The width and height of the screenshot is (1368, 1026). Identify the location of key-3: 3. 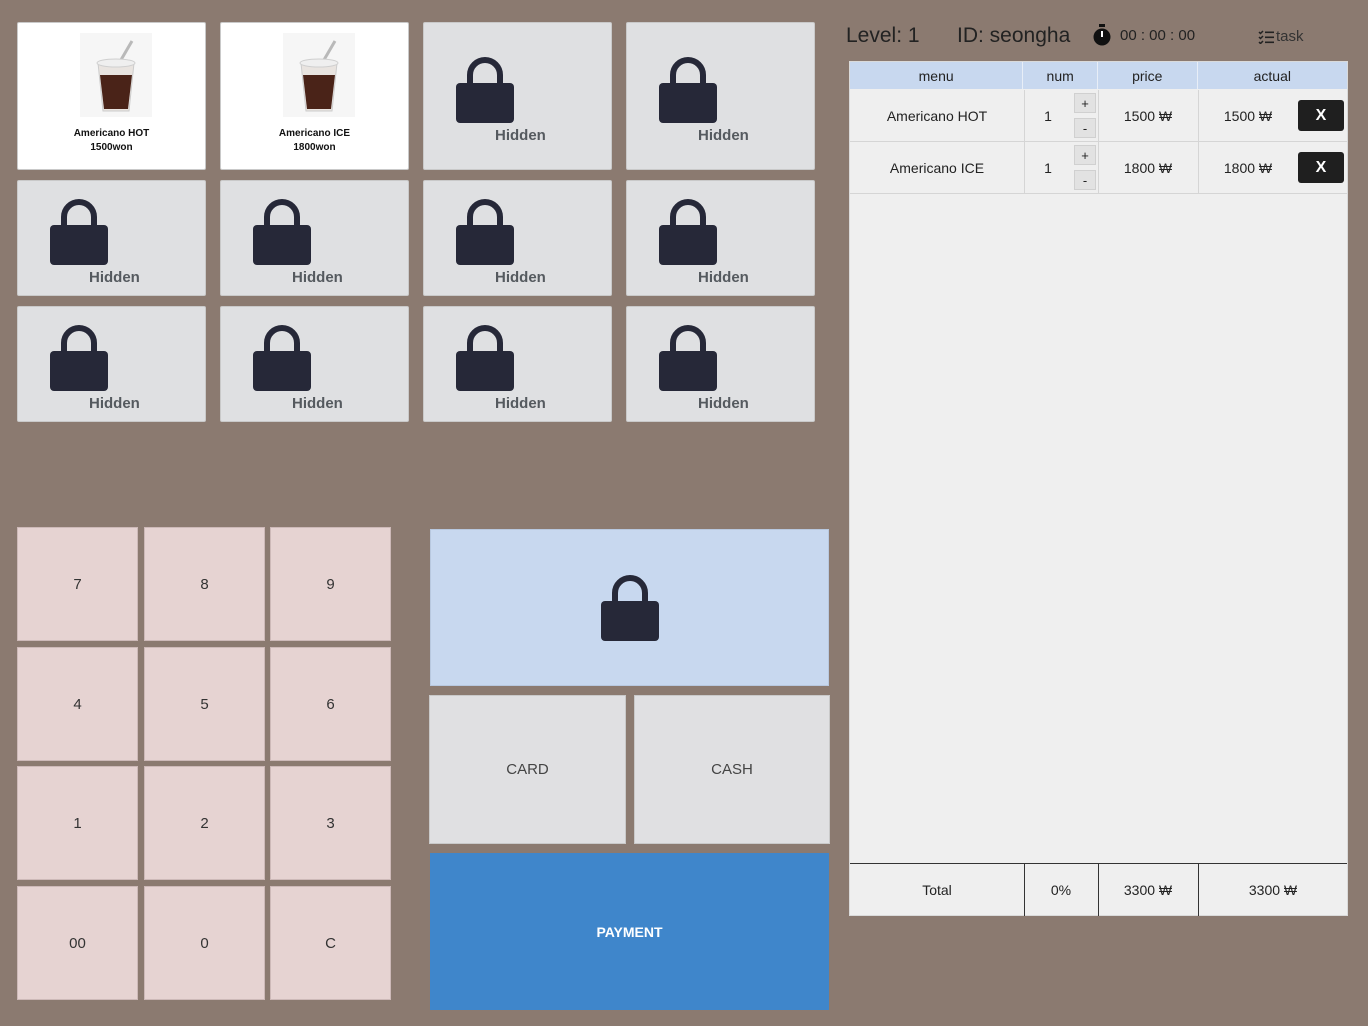
(330, 823).